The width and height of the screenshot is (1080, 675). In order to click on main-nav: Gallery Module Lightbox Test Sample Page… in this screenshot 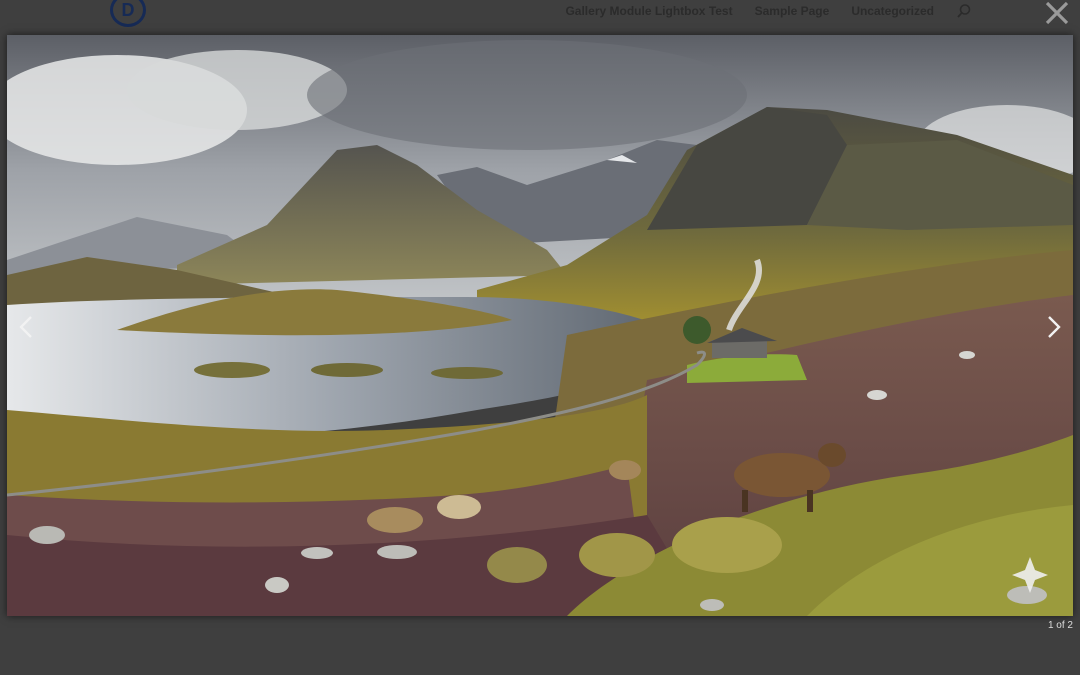, I will do `click(768, 11)`.